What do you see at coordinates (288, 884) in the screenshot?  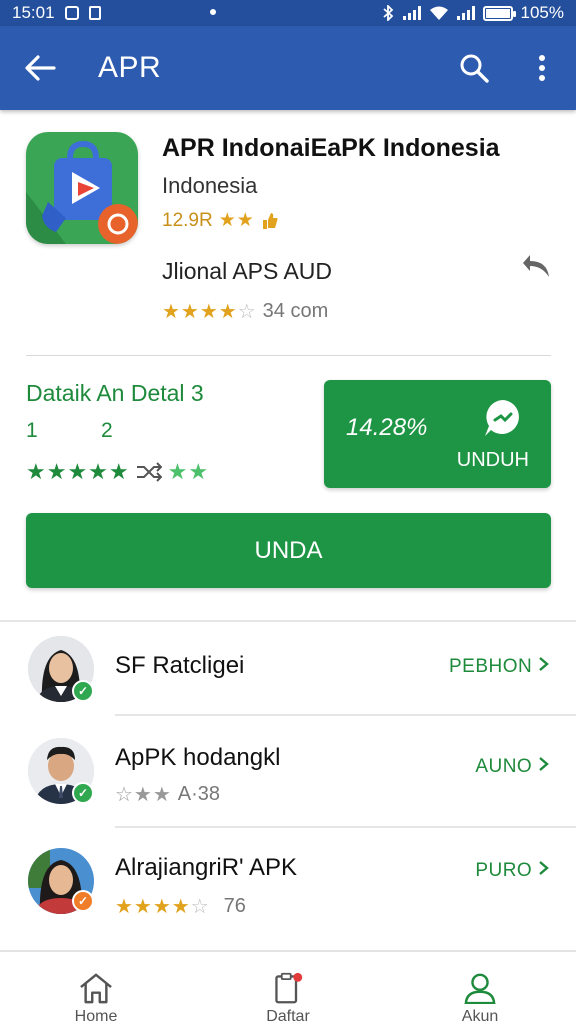 I see `list-item: ✓ AlrajiangriR' APK ★★★★☆ 76 PURO` at bounding box center [288, 884].